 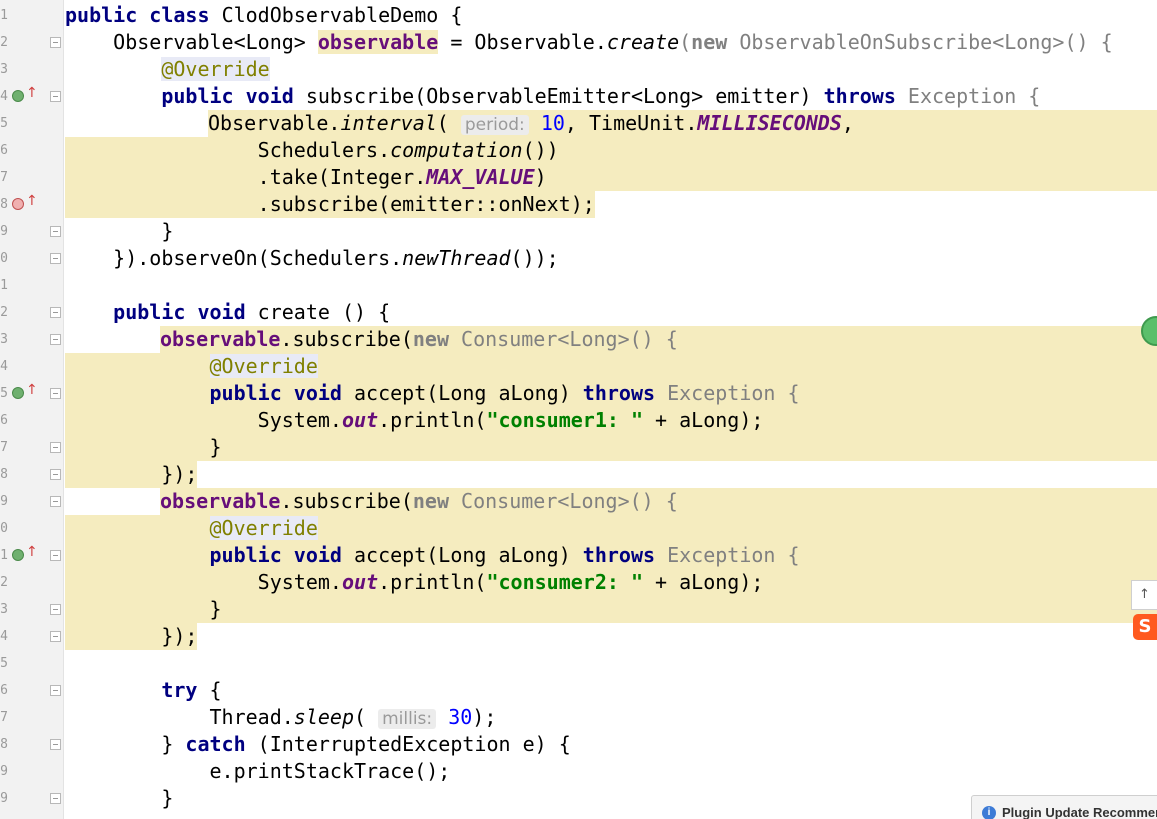 What do you see at coordinates (611, 231) in the screenshot?
I see `code-line-9: }` at bounding box center [611, 231].